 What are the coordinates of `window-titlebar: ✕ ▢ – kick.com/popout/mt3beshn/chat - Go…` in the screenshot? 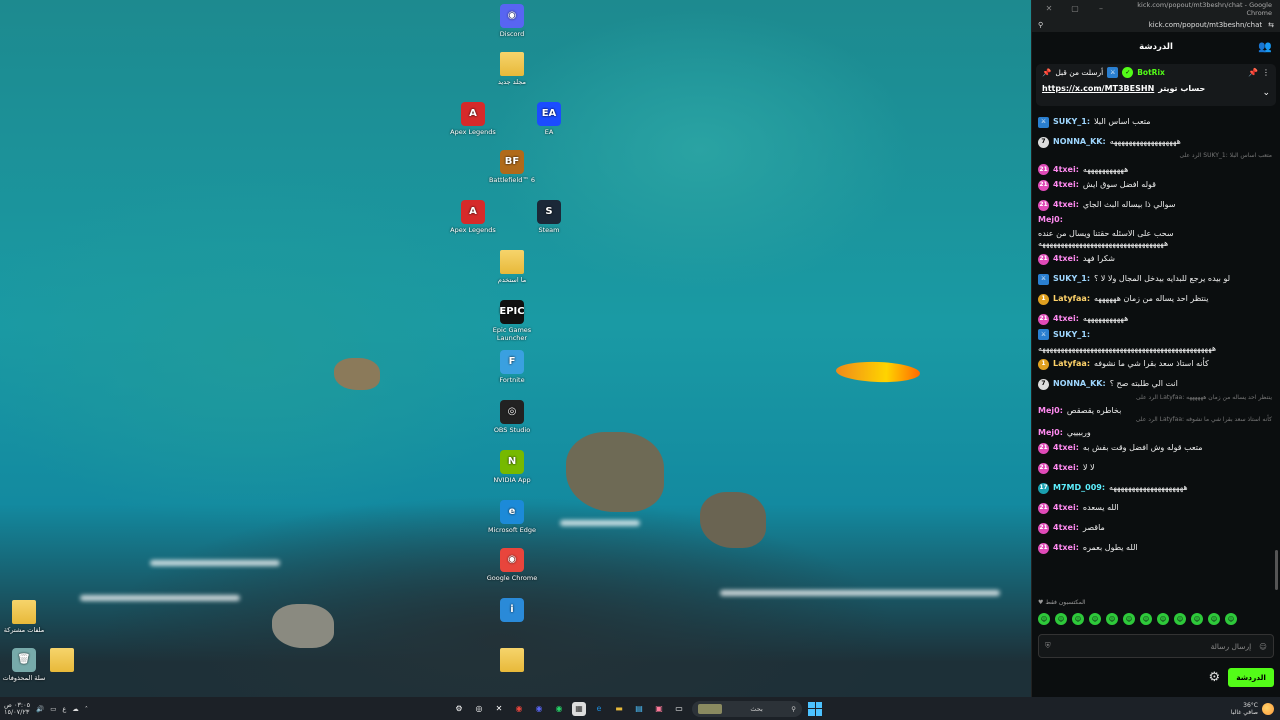 It's located at (1156, 8).